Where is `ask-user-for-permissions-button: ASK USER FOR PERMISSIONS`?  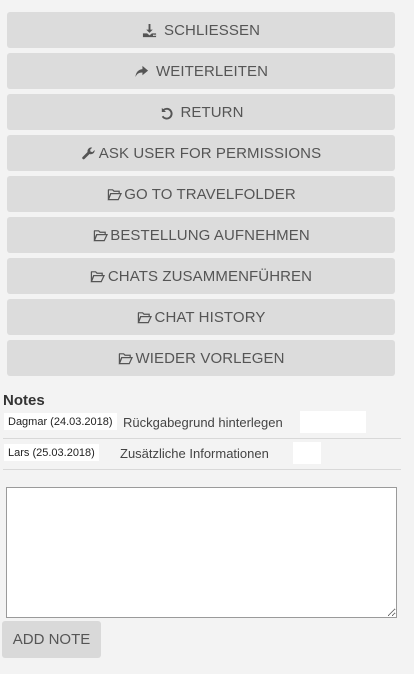 ask-user-for-permissions-button: ASK USER FOR PERMISSIONS is located at coordinates (201, 153).